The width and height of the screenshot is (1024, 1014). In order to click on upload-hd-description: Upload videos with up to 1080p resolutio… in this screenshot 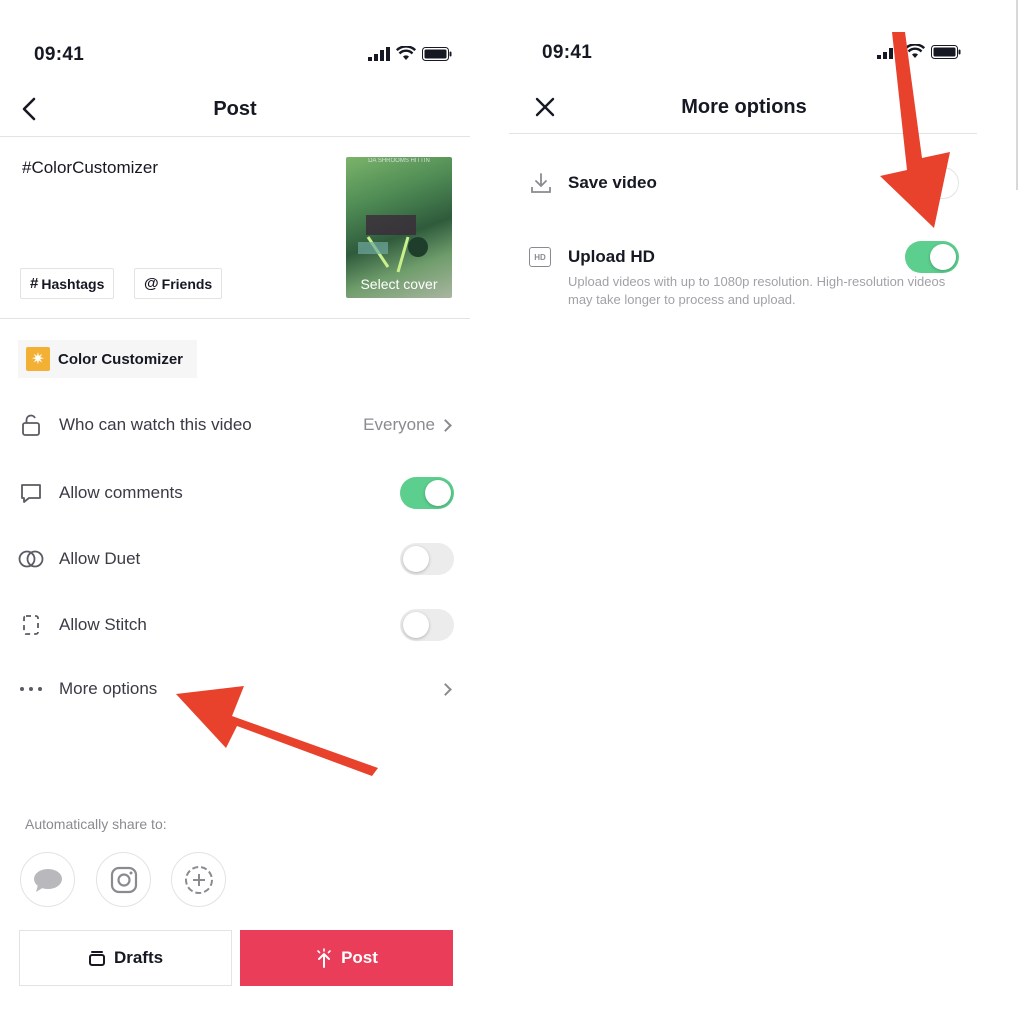, I will do `click(757, 290)`.